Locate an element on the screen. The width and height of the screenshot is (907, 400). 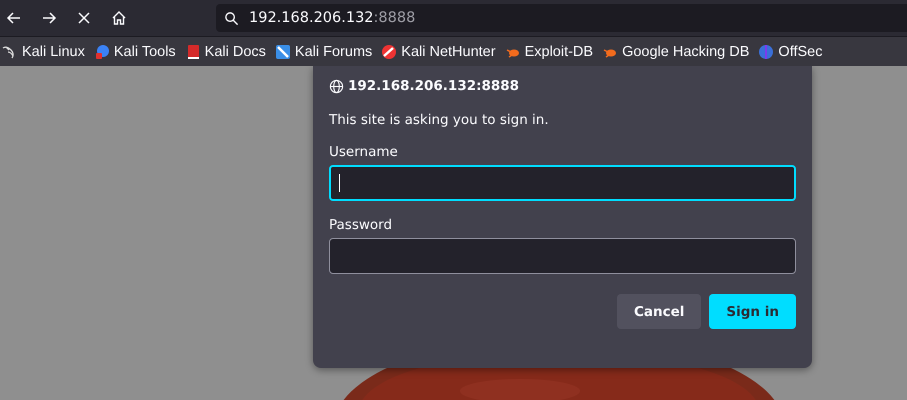
bookmark-link: Google Hacking DB is located at coordinates (686, 52).